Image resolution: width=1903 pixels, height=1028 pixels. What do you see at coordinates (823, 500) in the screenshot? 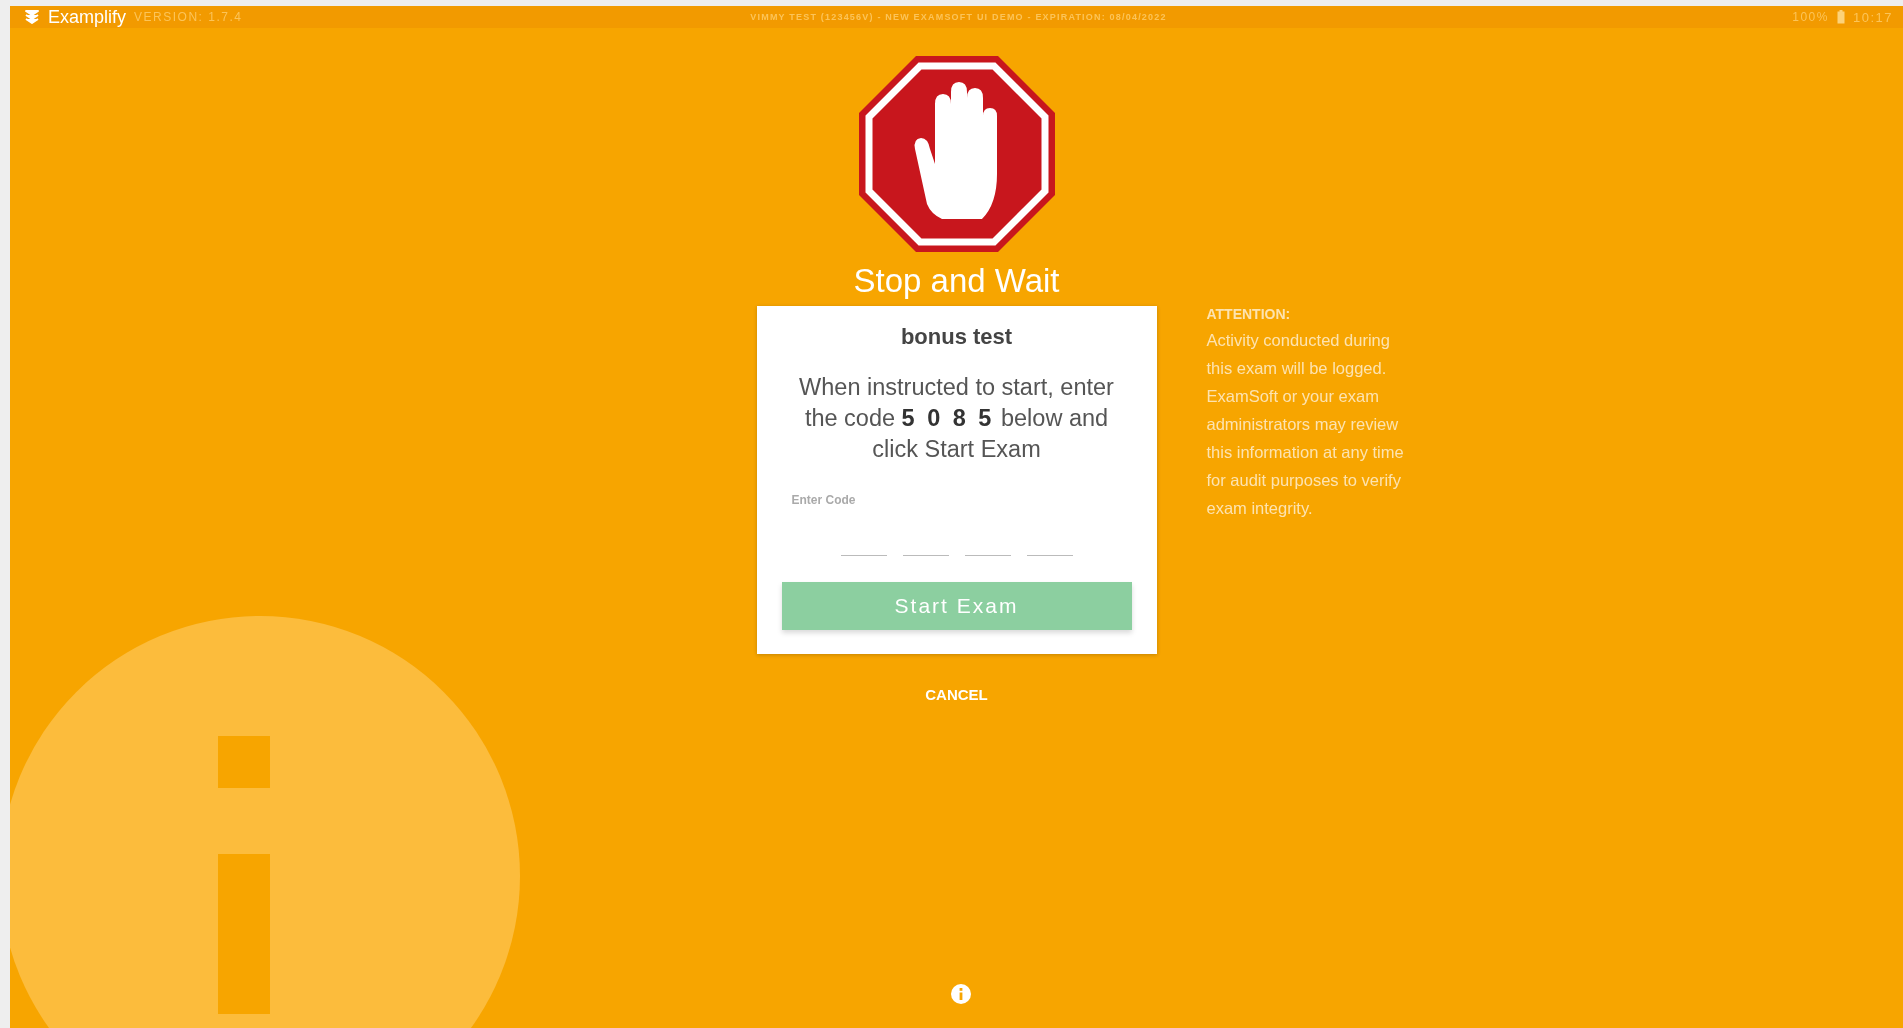
I see `code-label: Enter Code` at bounding box center [823, 500].